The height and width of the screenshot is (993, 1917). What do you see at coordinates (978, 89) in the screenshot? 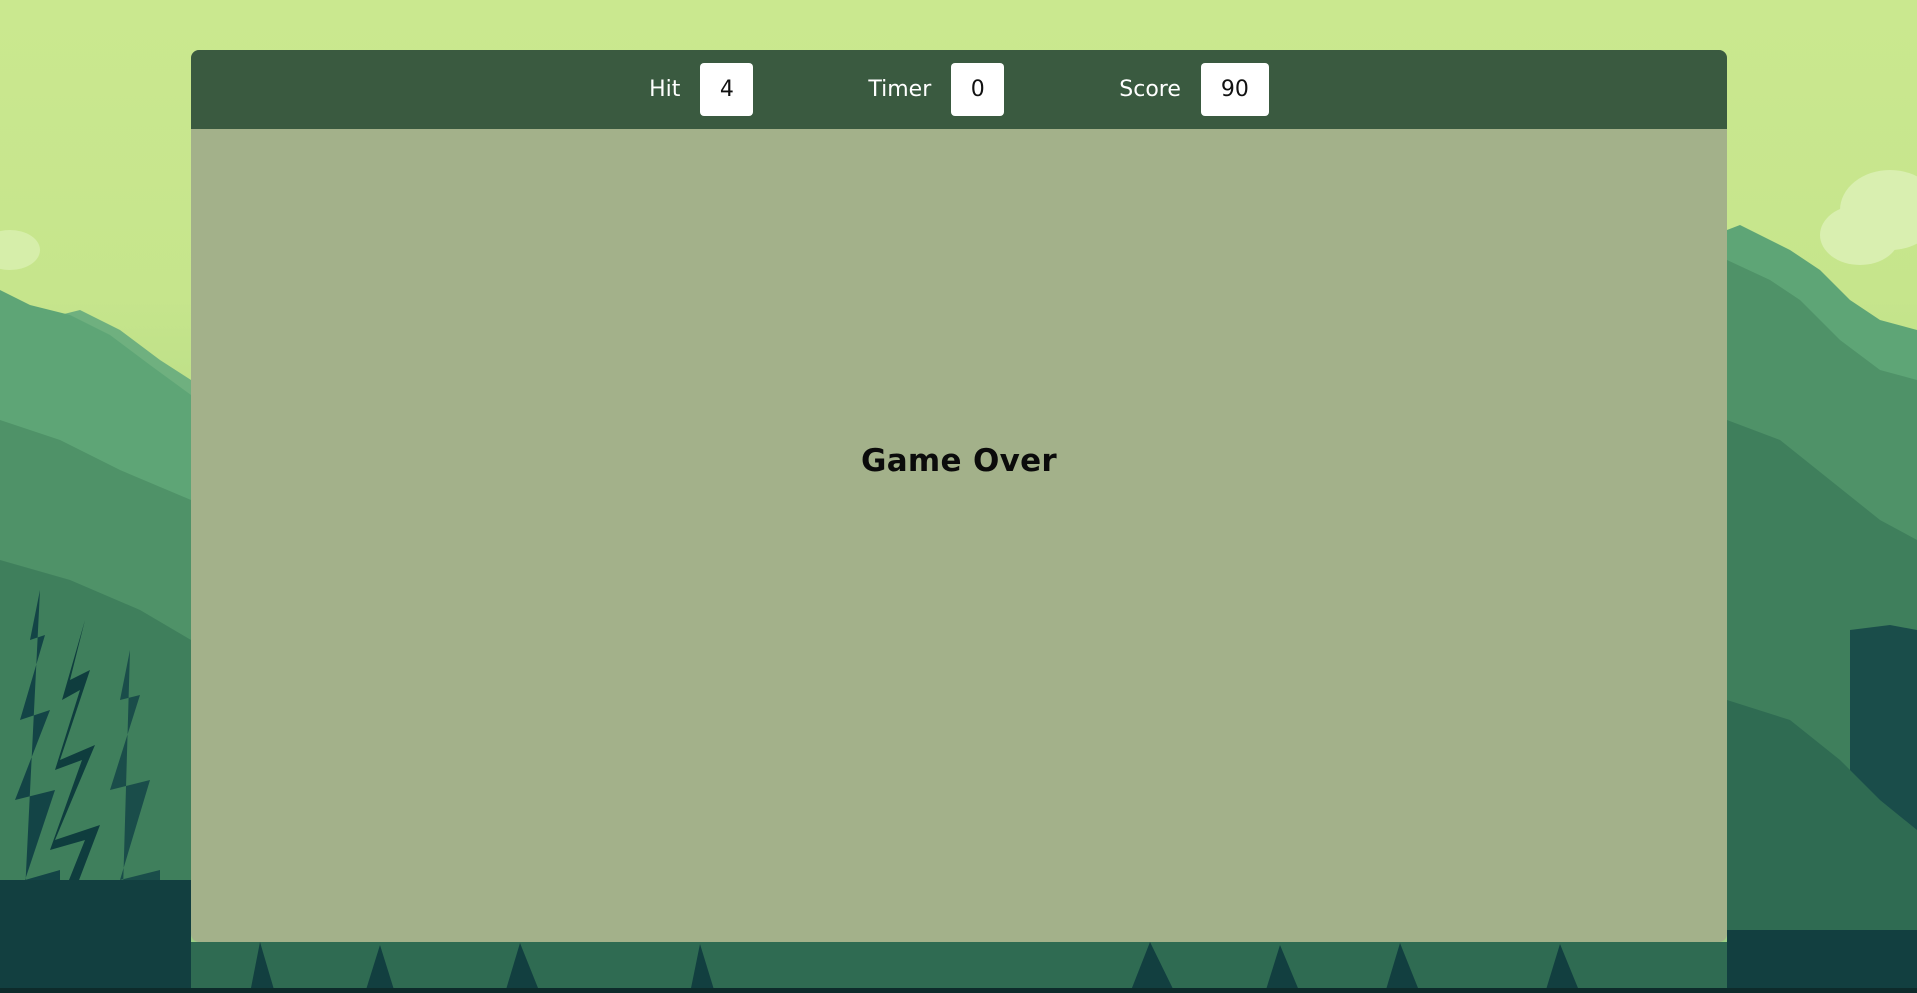
I see `timer-value: 0` at bounding box center [978, 89].